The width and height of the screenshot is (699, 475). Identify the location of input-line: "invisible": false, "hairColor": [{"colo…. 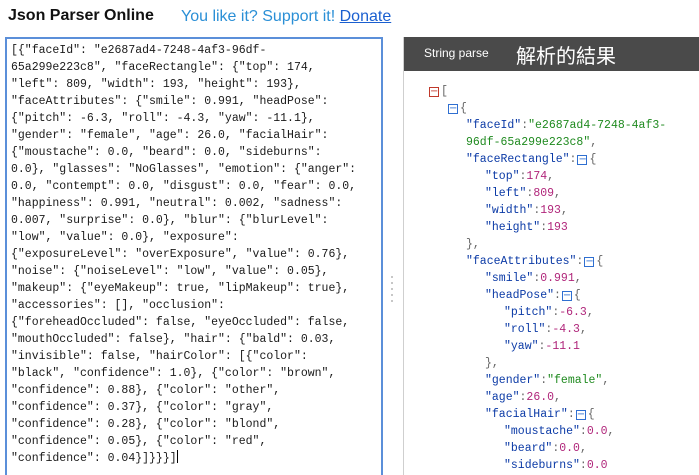
(159, 356).